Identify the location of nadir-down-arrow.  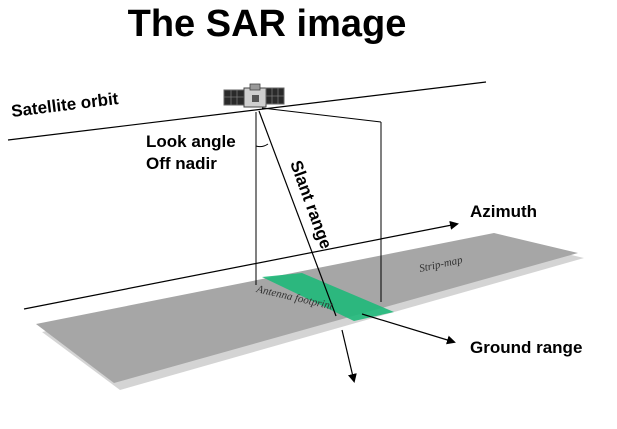
(349, 356).